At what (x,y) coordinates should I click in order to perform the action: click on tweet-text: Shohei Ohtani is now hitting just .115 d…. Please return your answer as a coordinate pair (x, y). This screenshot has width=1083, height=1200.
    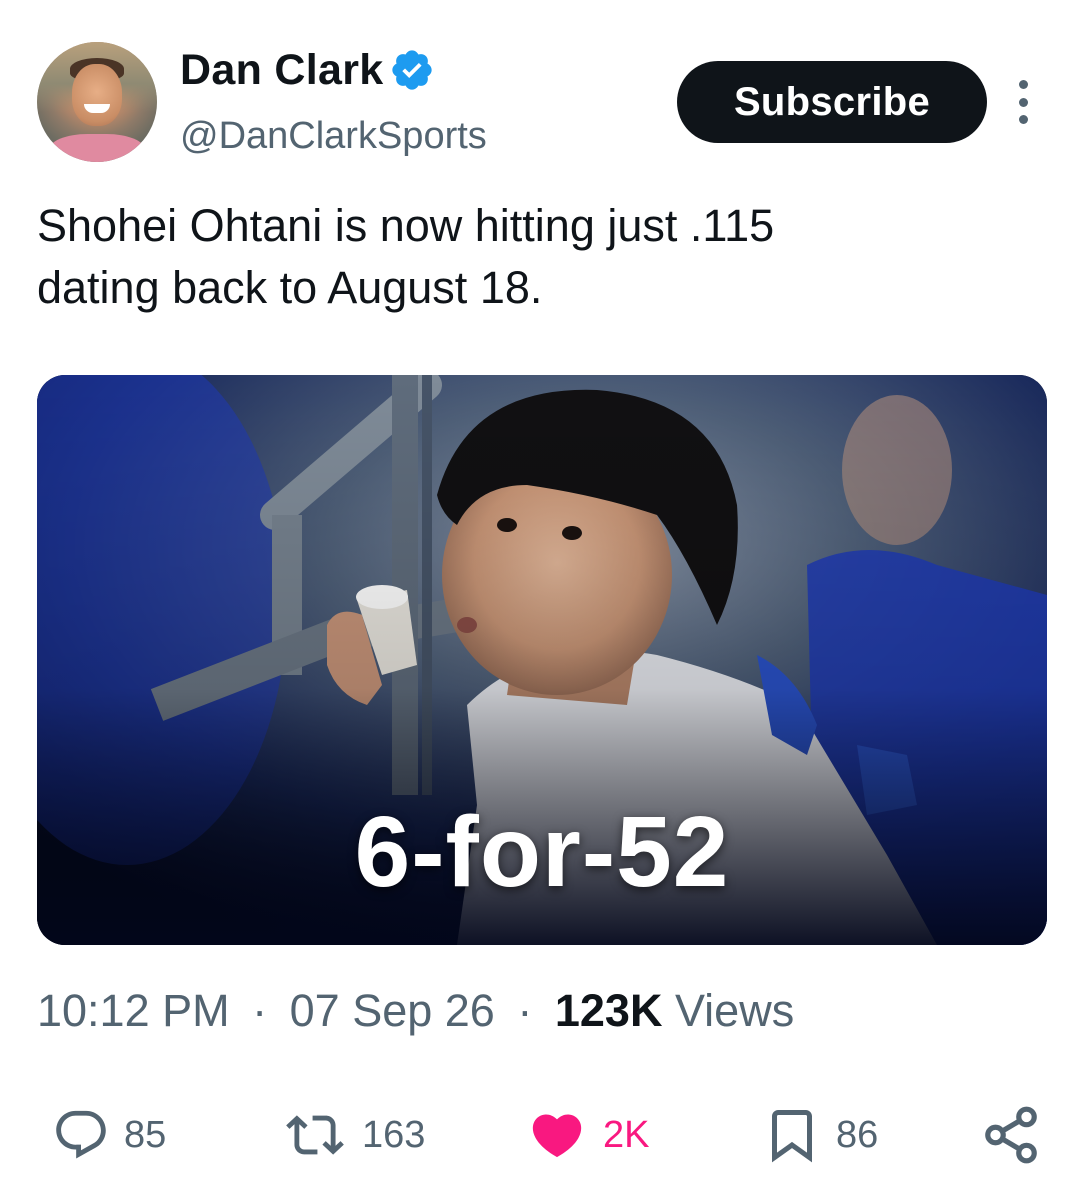
    Looking at the image, I should click on (406, 256).